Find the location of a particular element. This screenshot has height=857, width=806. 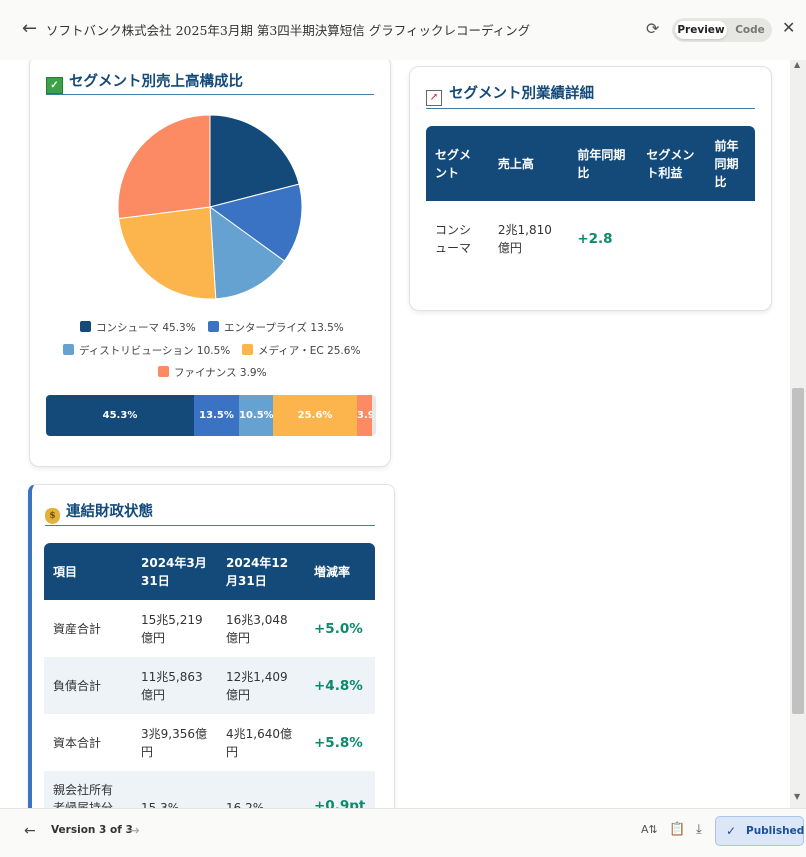

close-icon: ✕ is located at coordinates (788, 27).